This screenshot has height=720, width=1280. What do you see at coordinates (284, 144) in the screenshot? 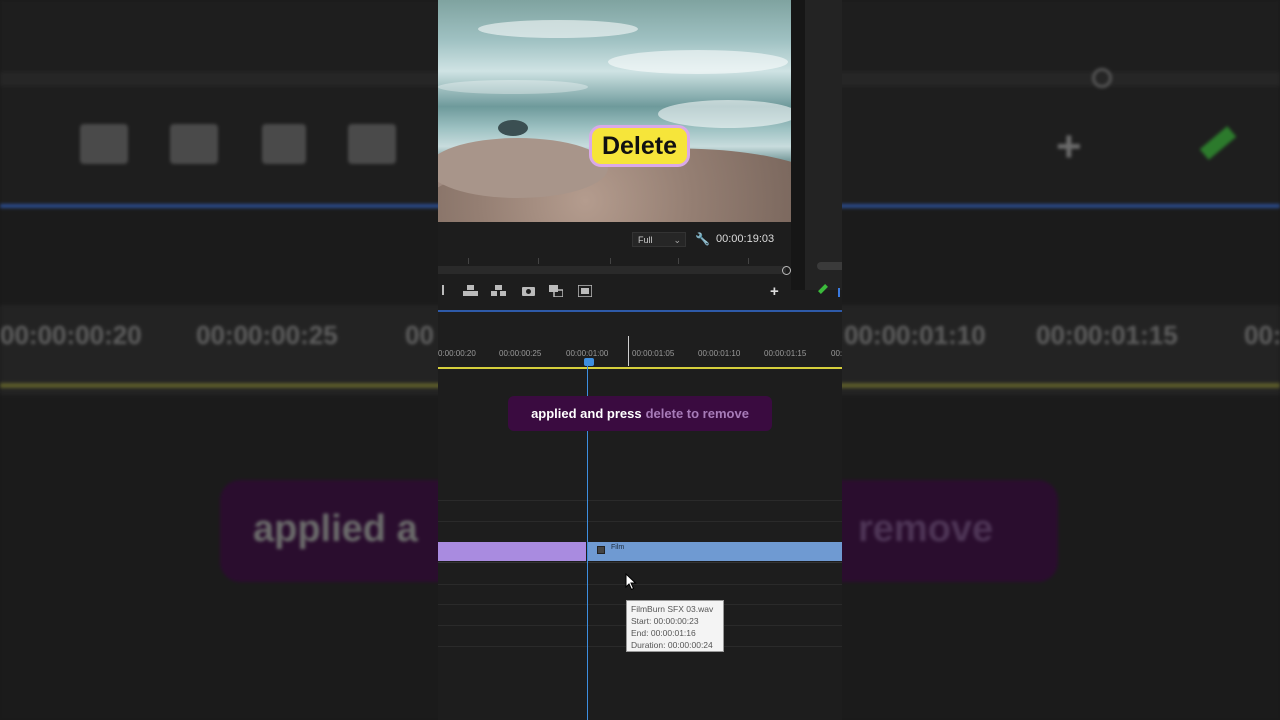
I see `bg-camera-icon` at bounding box center [284, 144].